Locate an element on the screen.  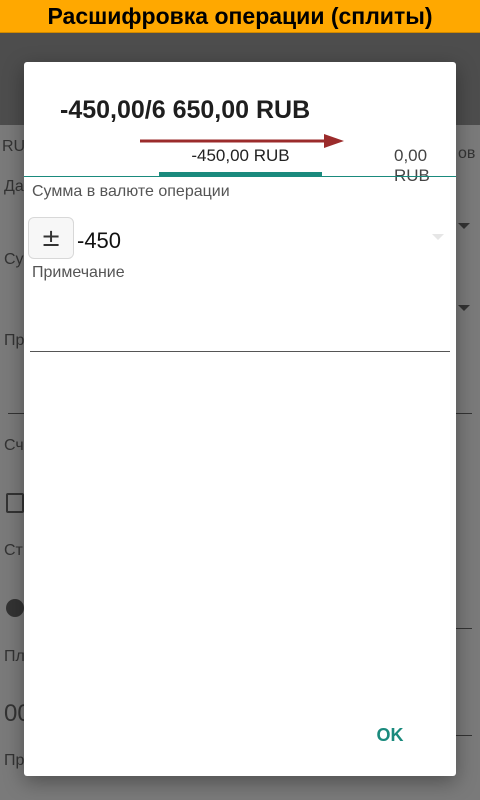
amount-label: Сумма в валюте операции is located at coordinates (131, 191).